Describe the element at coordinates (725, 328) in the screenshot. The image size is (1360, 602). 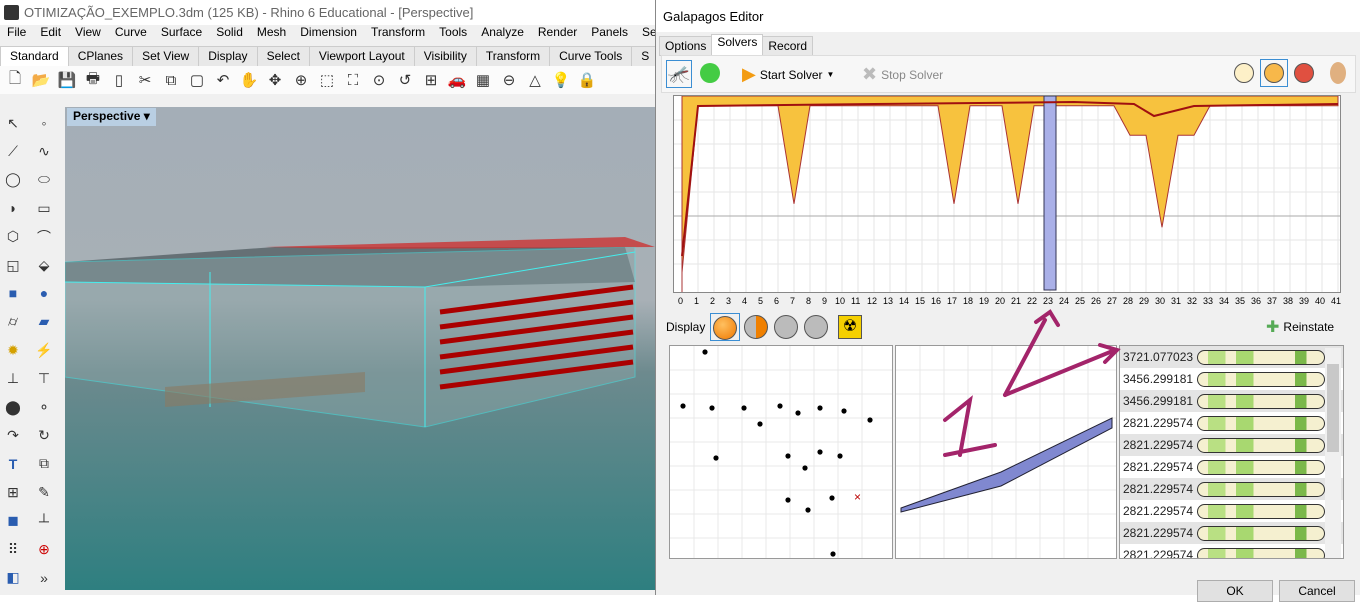
I see `display-full-icon` at that location.